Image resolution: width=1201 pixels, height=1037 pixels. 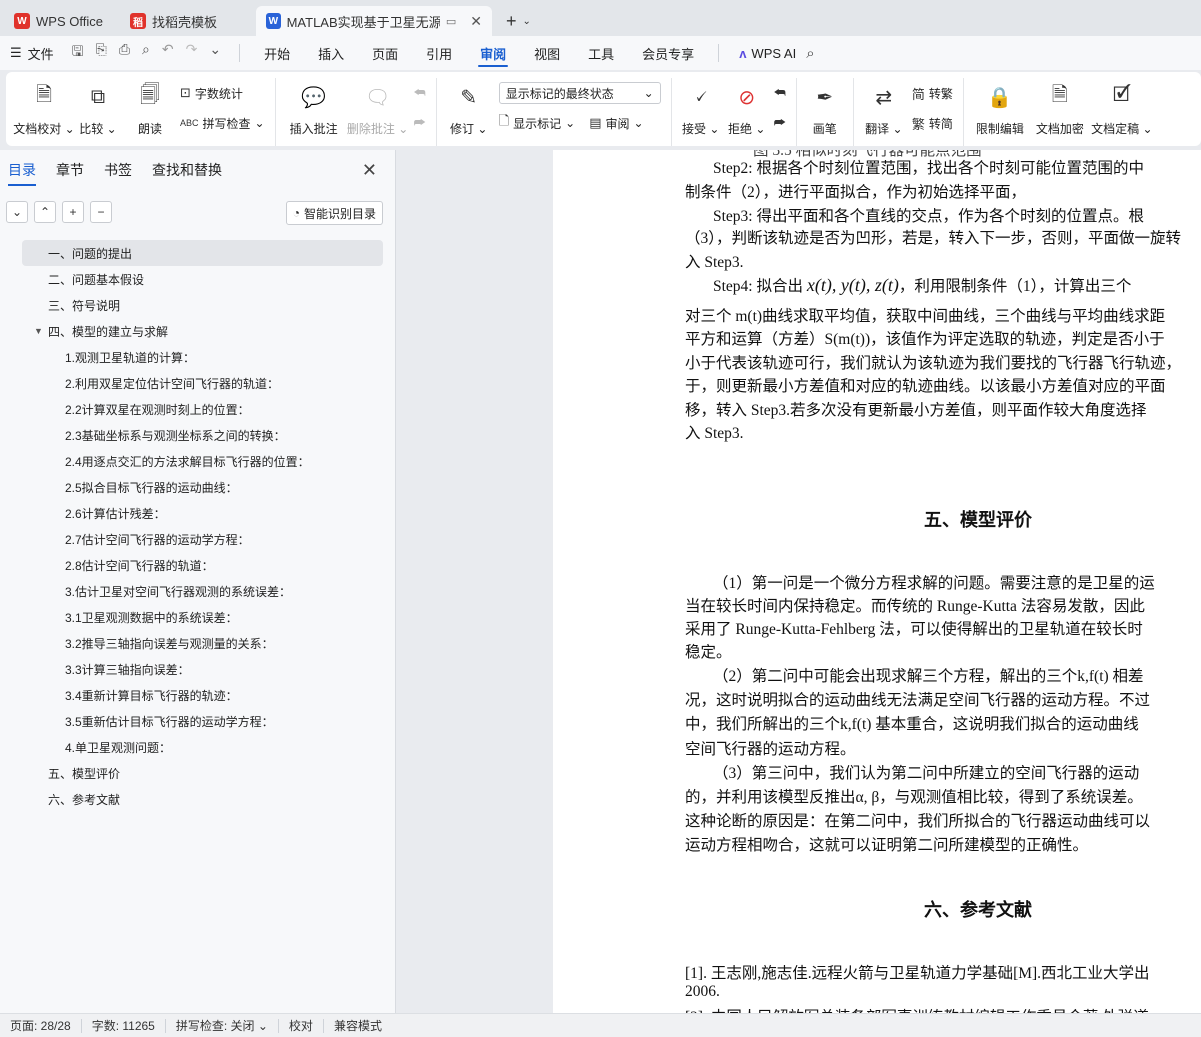 I want to click on toc-item: 3.1卫星观测数据中的系统误差：, so click(x=197, y=617).